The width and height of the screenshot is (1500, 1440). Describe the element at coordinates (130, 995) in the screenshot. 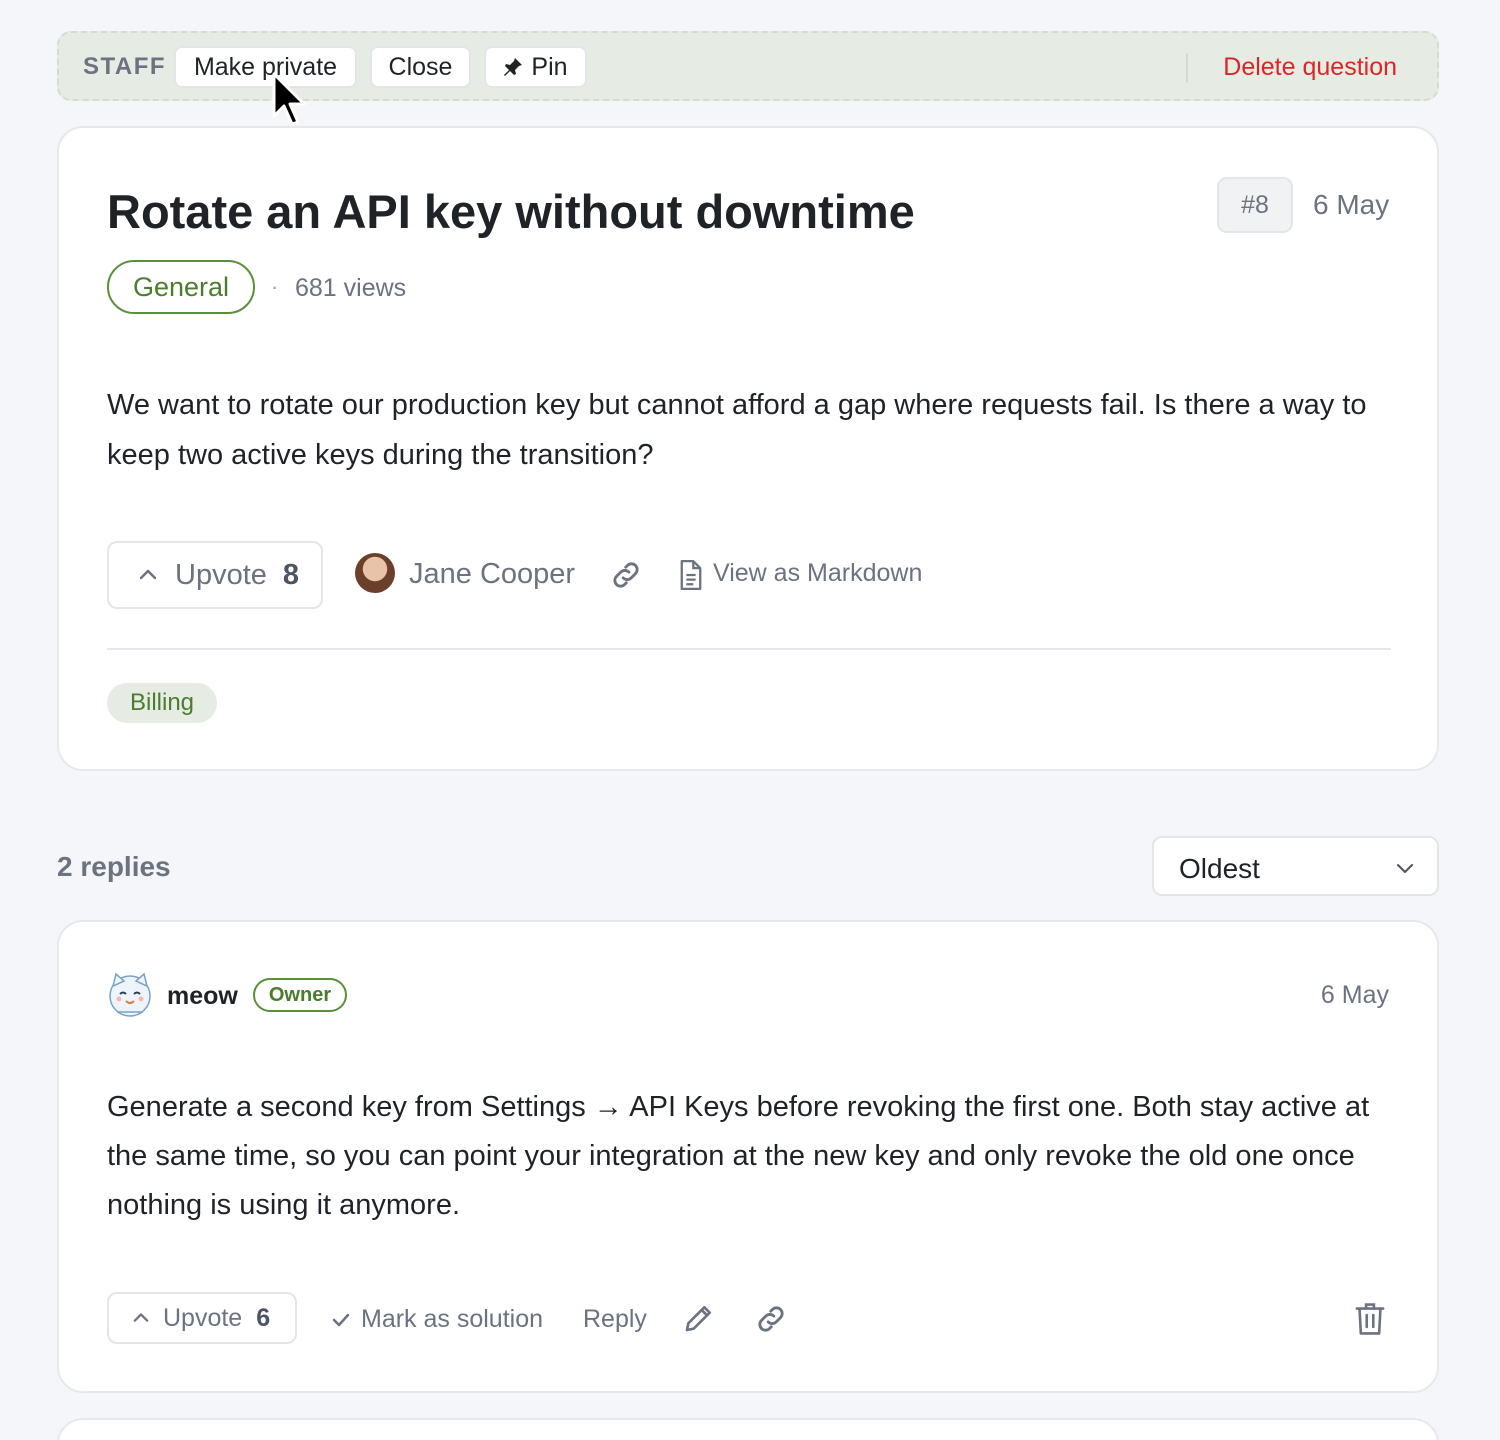

I see `cat-avatar-icon` at that location.